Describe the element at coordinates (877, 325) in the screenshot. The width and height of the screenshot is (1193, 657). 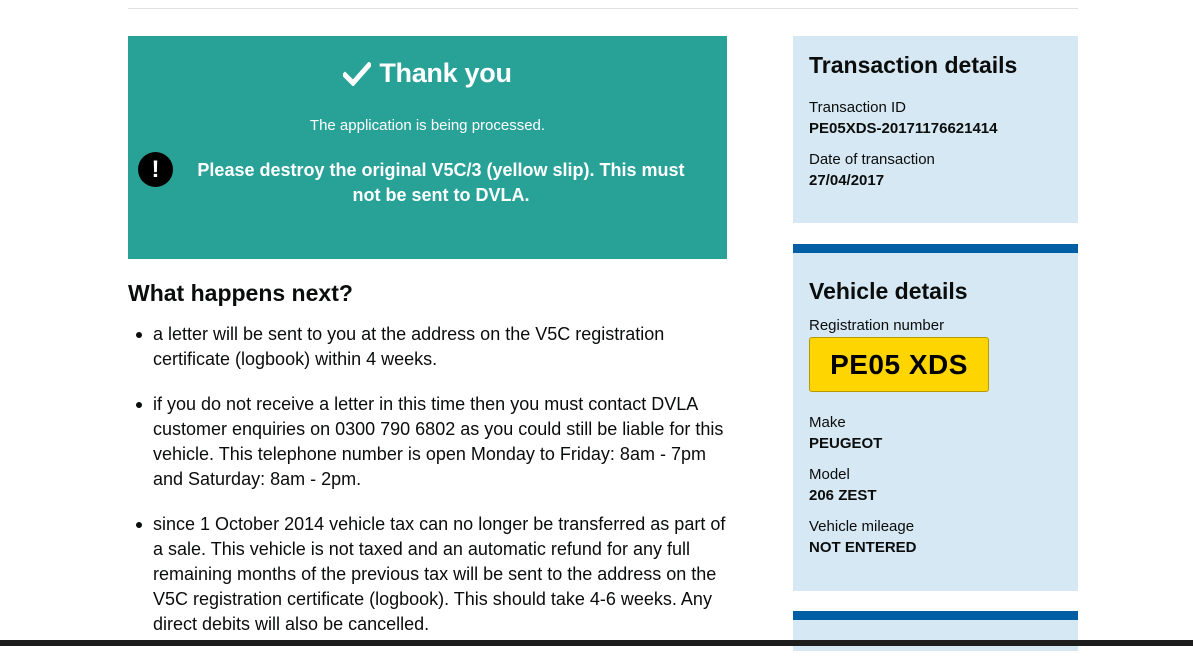
I see `registration-label: Registration number` at that location.